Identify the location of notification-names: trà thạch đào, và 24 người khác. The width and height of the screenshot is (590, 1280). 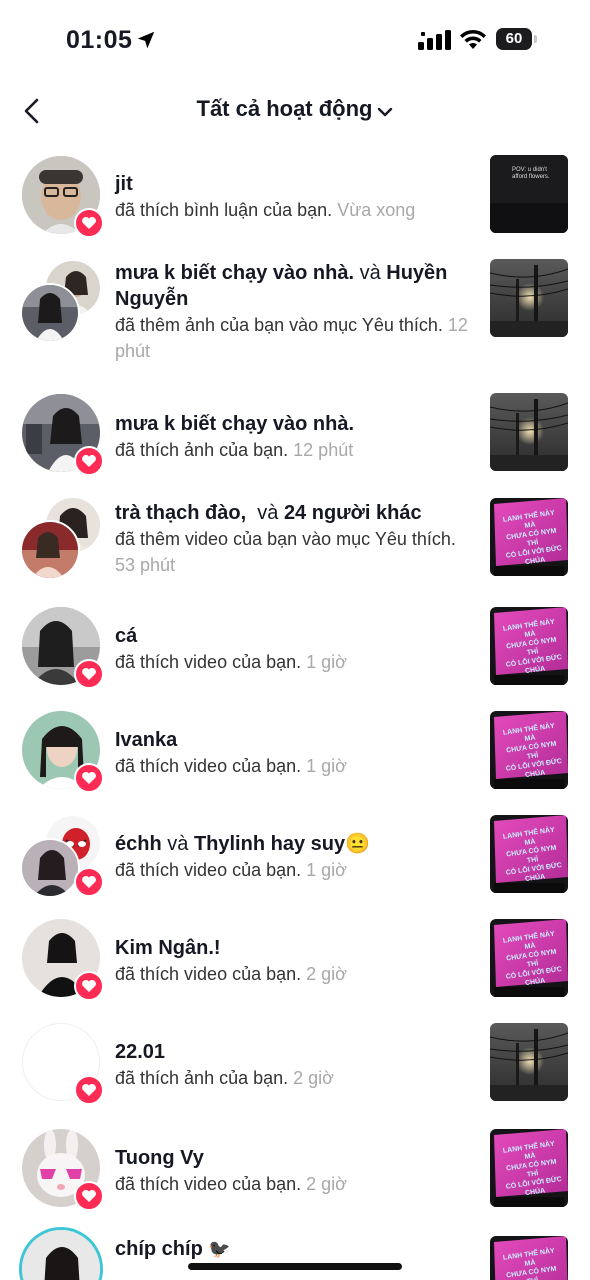
(295, 513).